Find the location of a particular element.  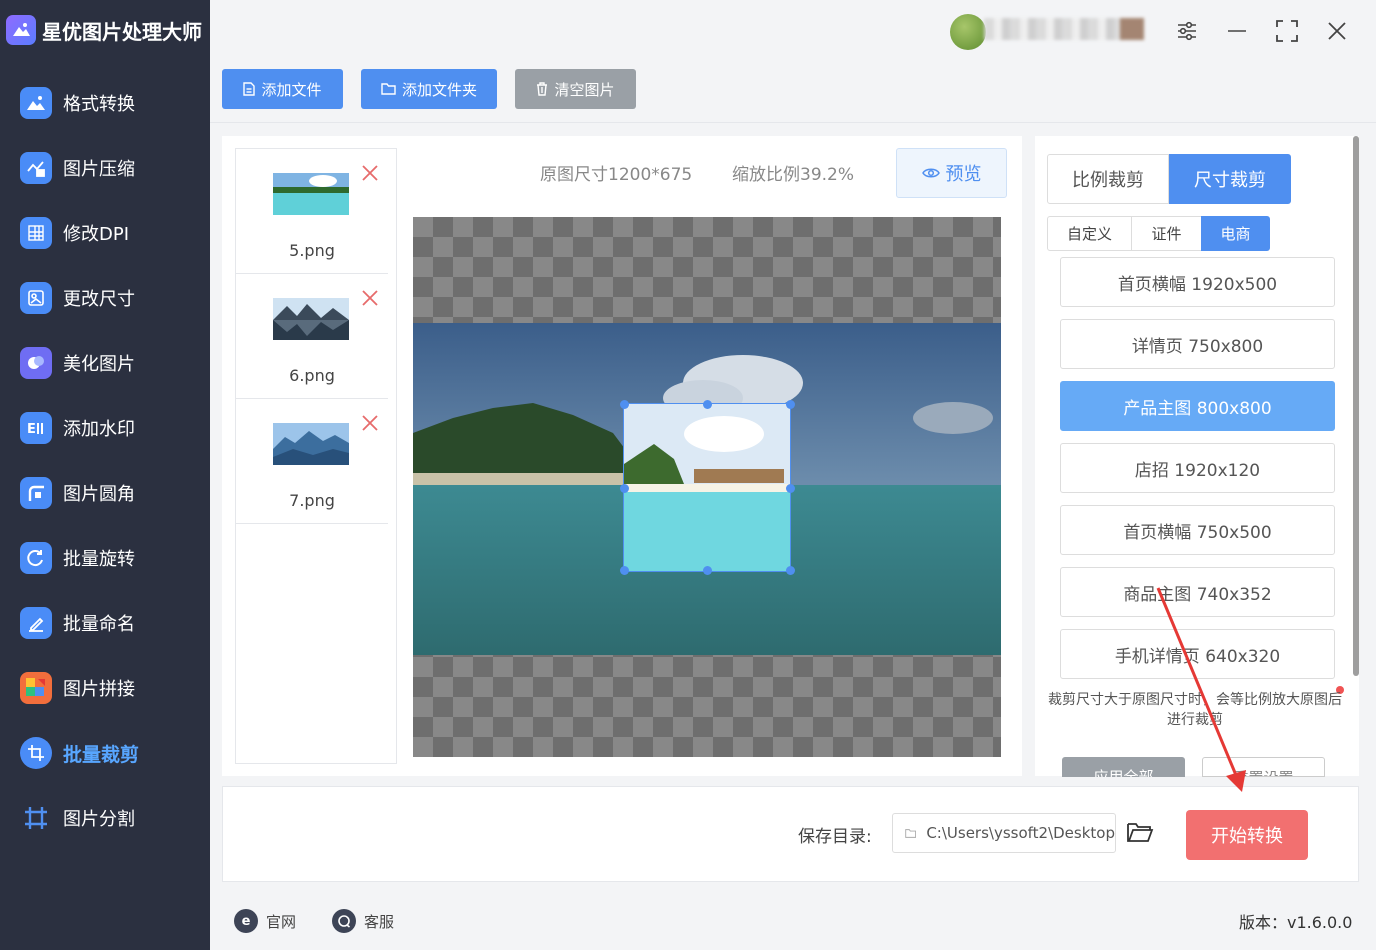

add-file-button: 添加文件 is located at coordinates (282, 89).